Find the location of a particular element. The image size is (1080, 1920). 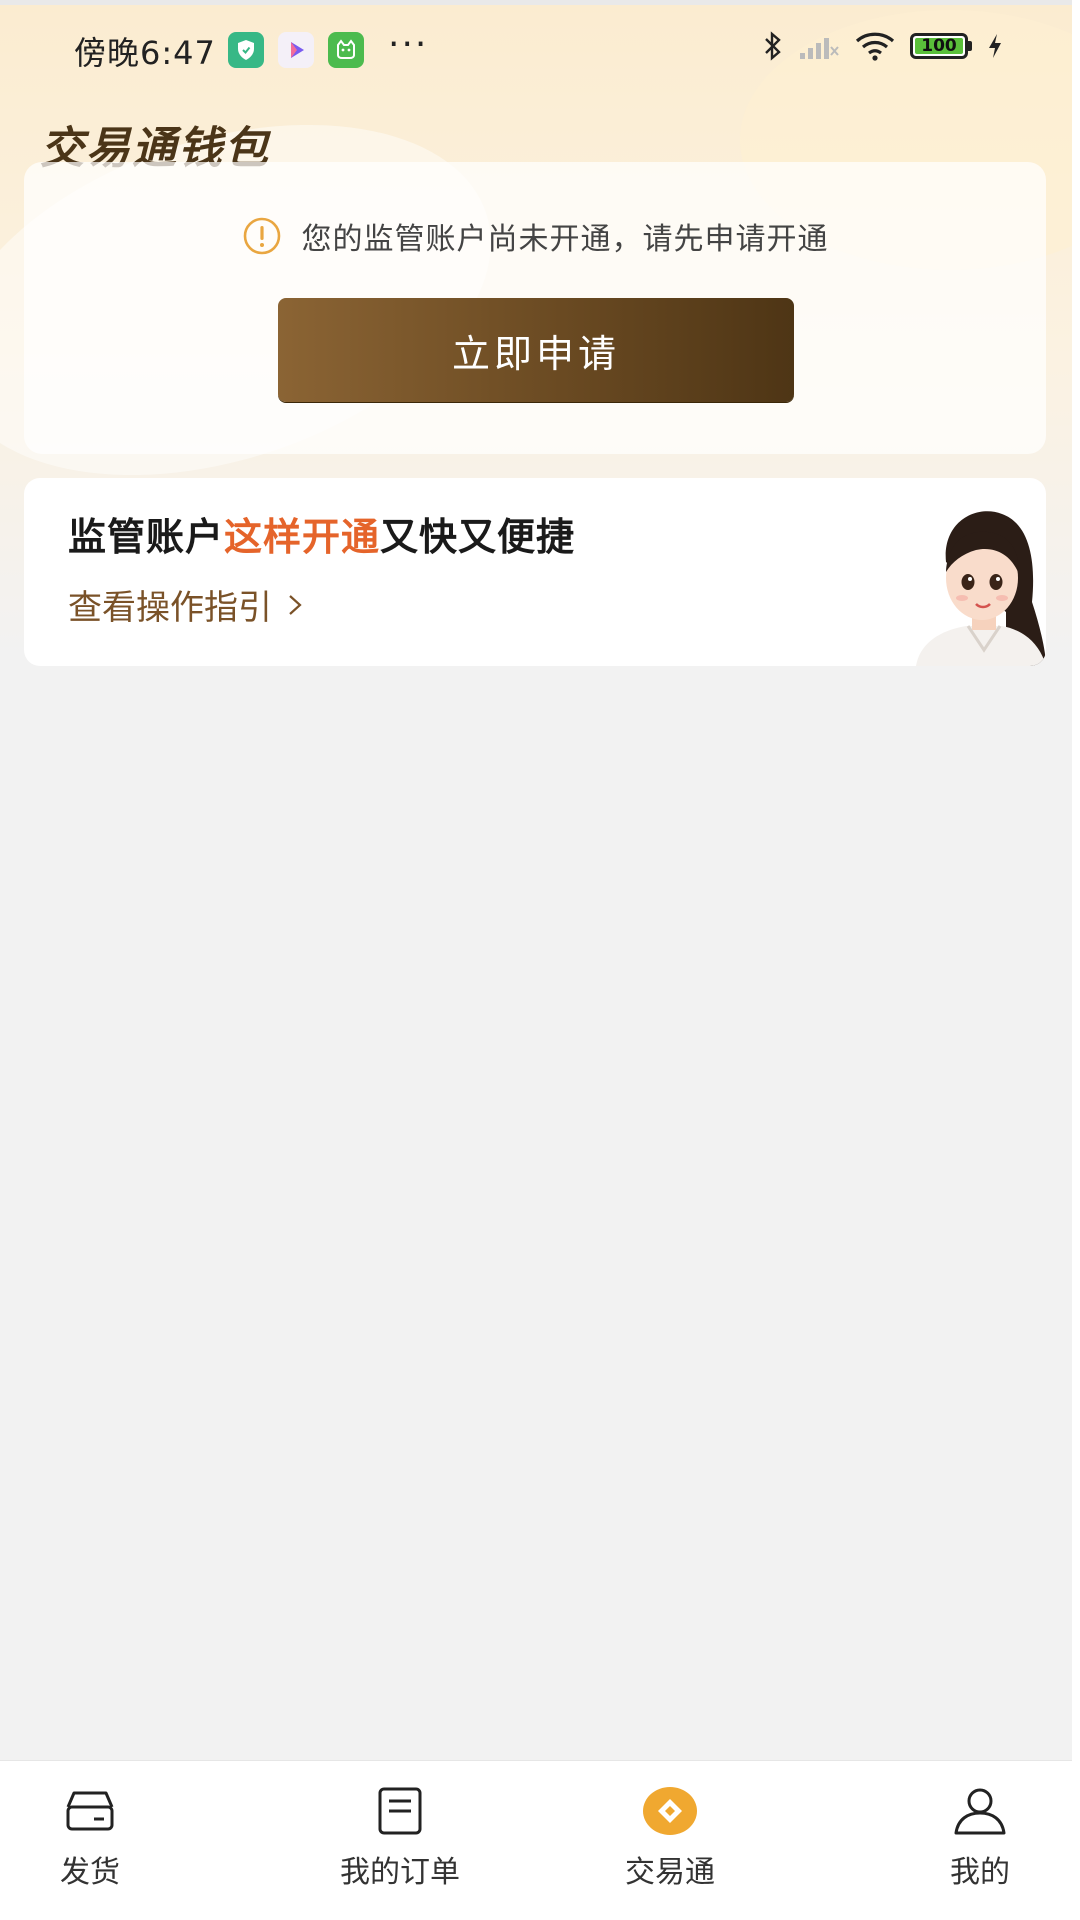

tab-me-label: 我的 is located at coordinates (980, 1872).